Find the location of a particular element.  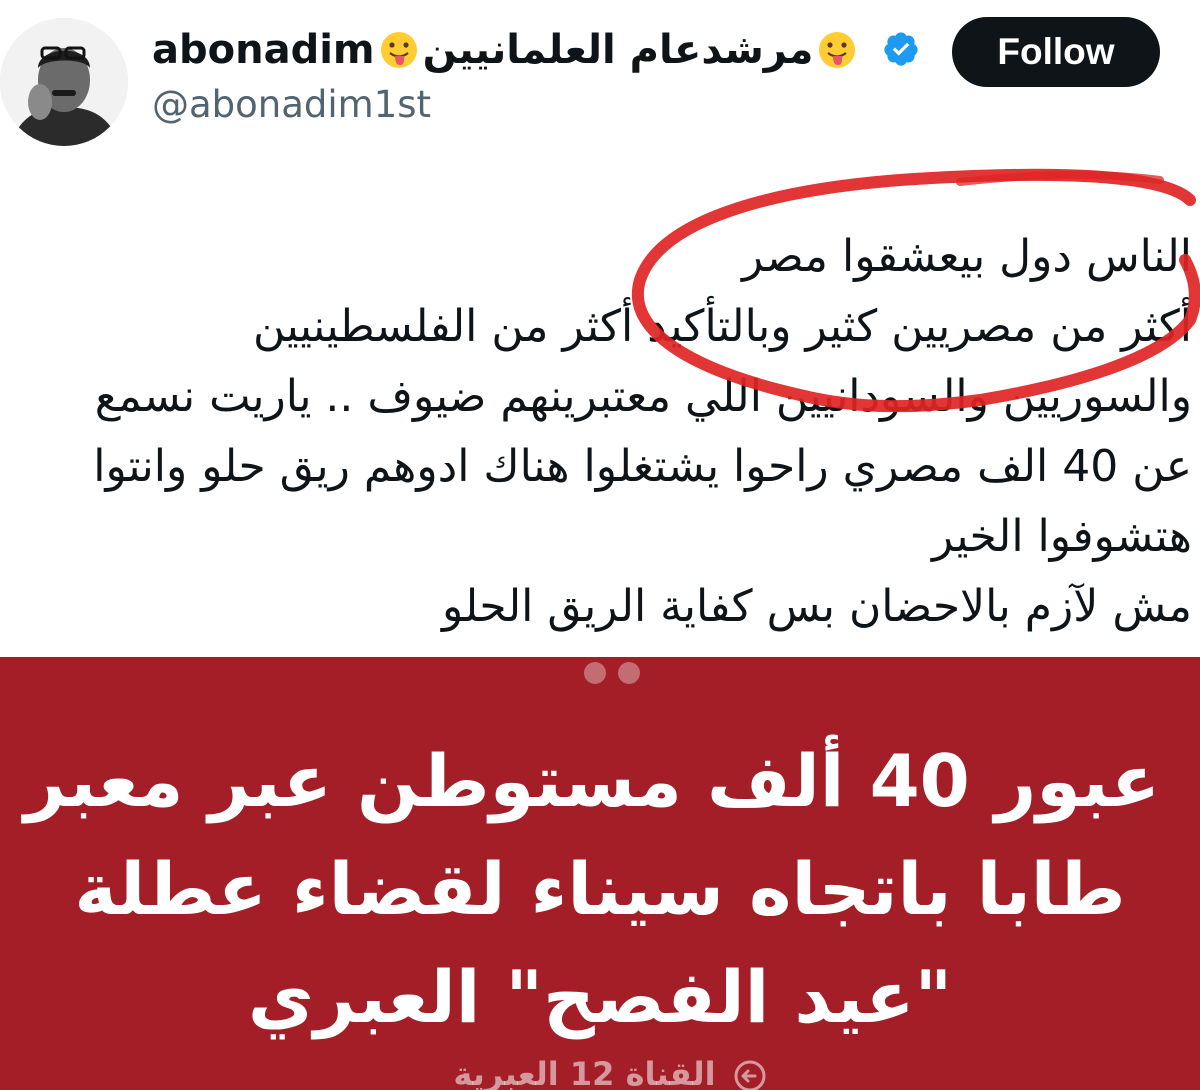

verified-badge-icon is located at coordinates (901, 49).